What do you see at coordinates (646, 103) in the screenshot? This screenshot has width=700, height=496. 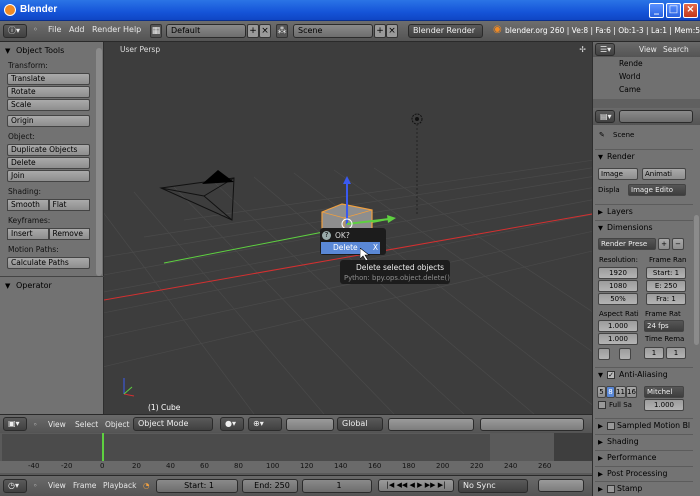 I see `outliner-scrollbar` at bounding box center [646, 103].